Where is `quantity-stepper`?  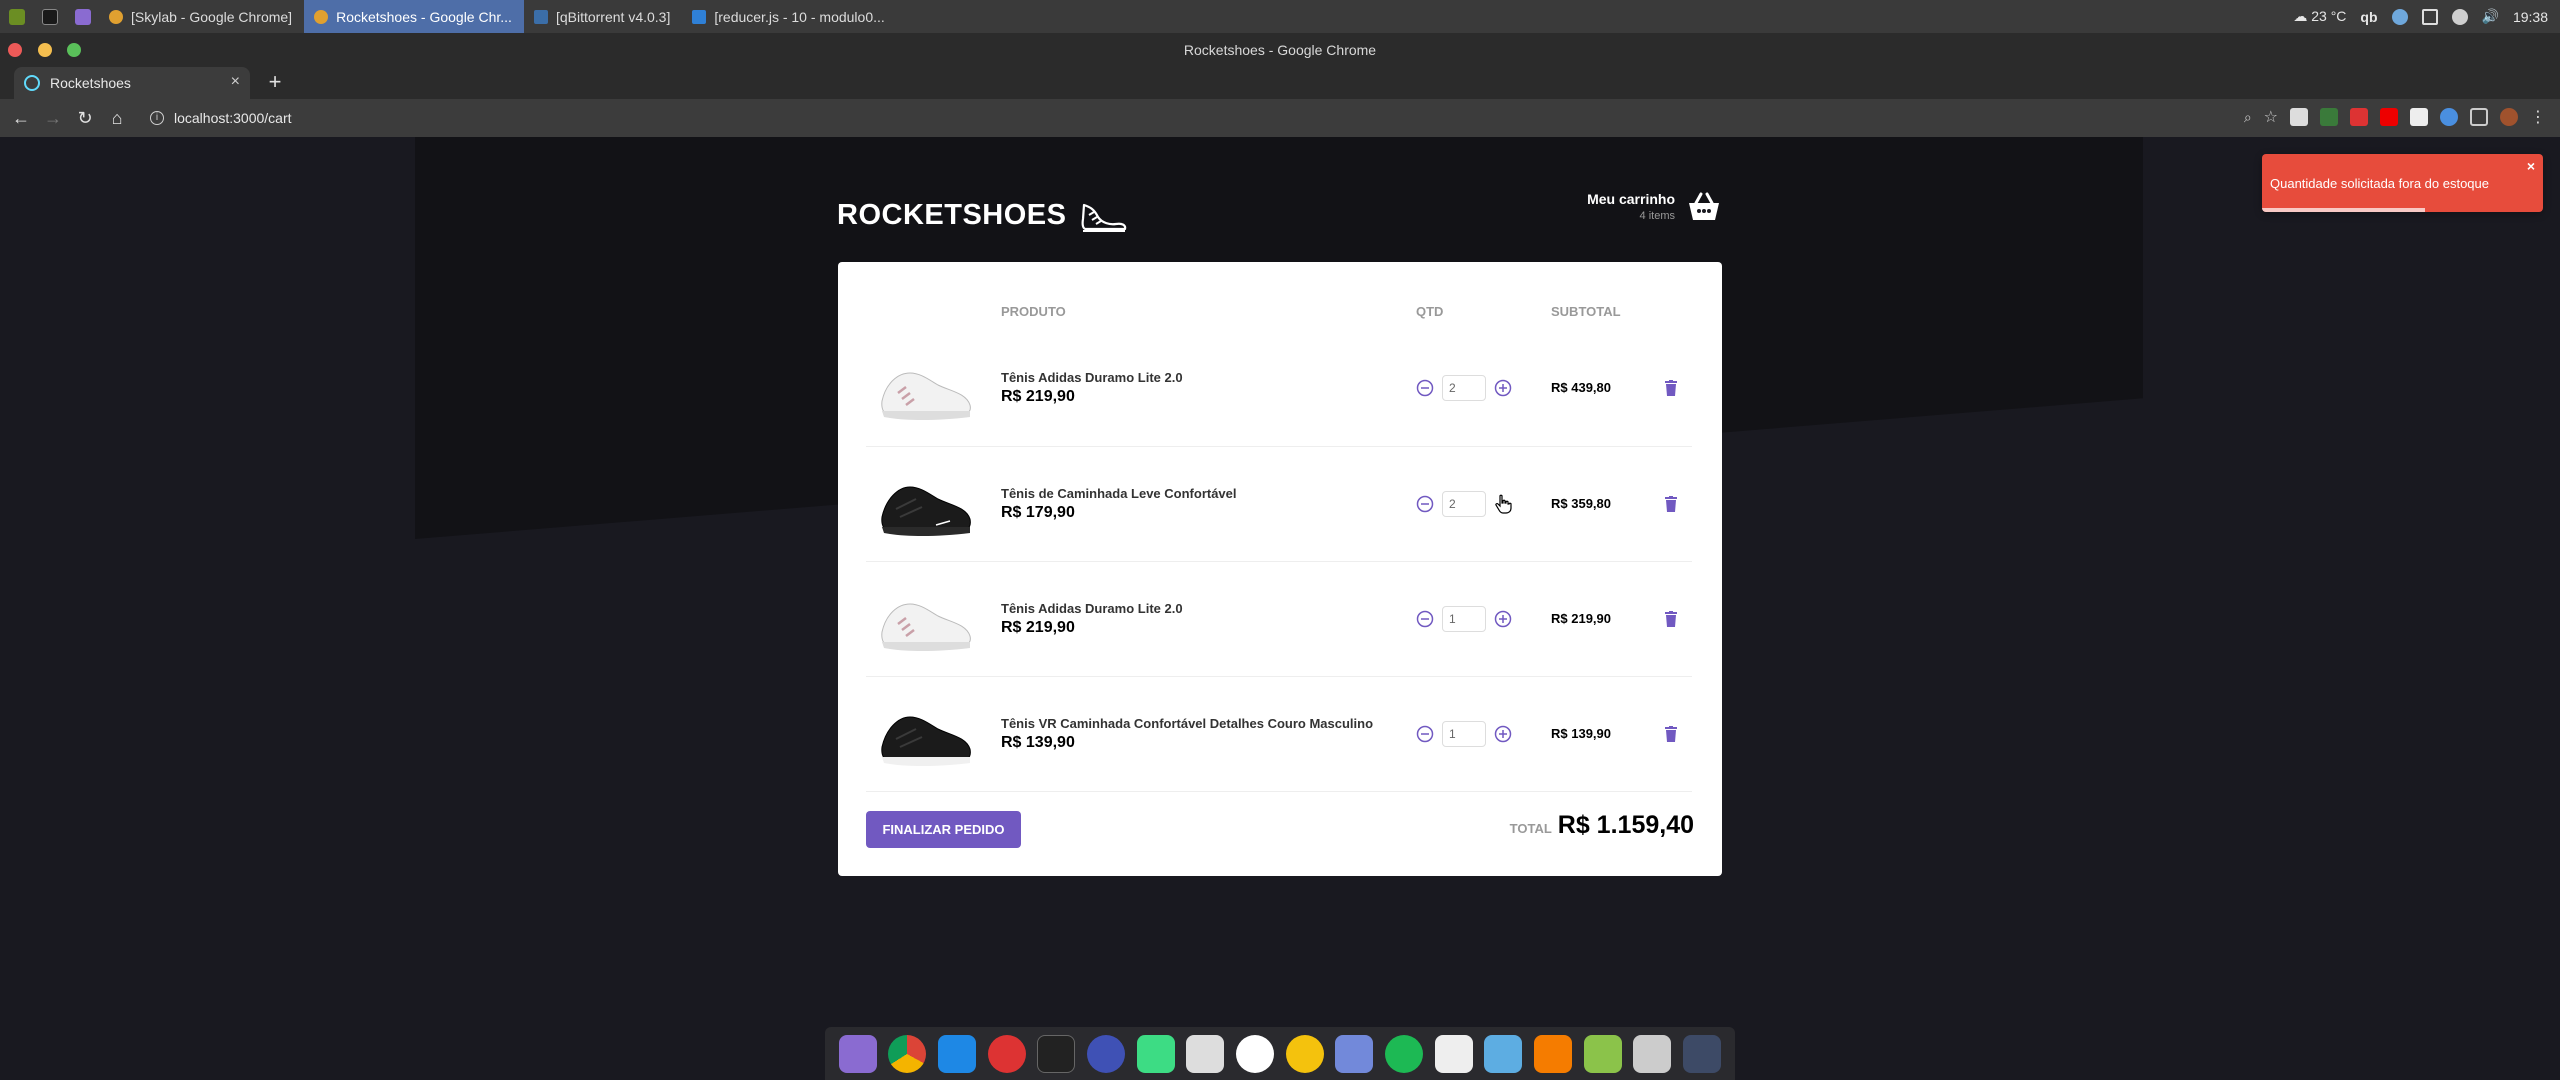 quantity-stepper is located at coordinates (1473, 618).